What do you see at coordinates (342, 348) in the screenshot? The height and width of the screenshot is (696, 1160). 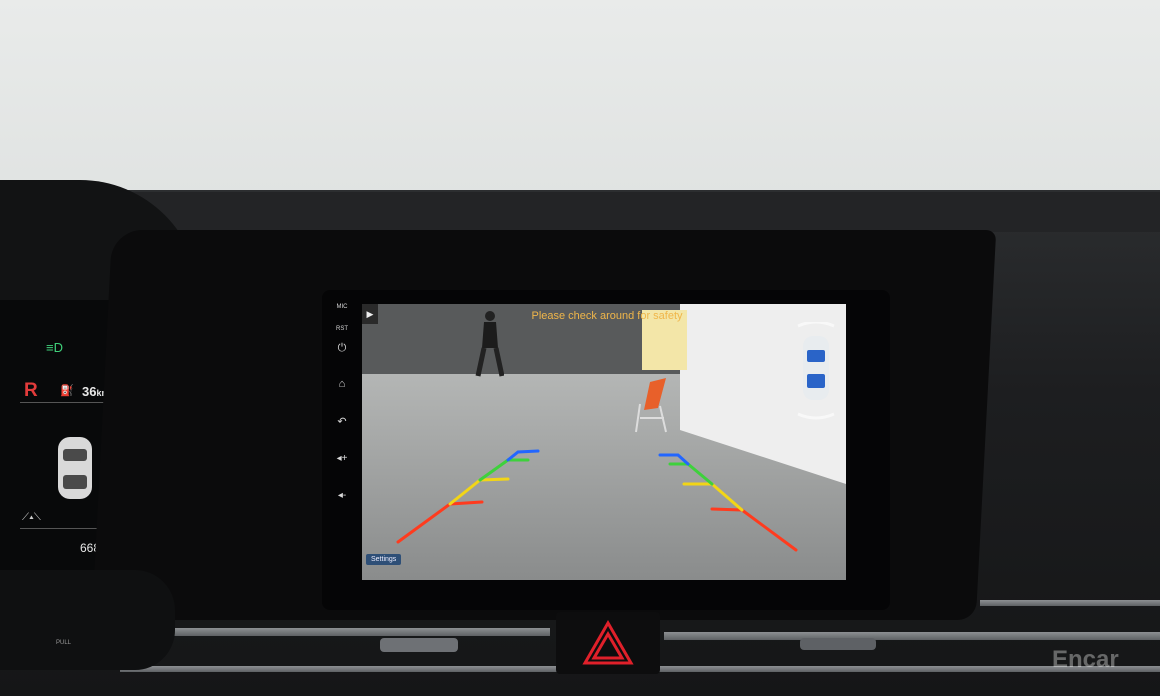 I see `power-button: ⏻` at bounding box center [342, 348].